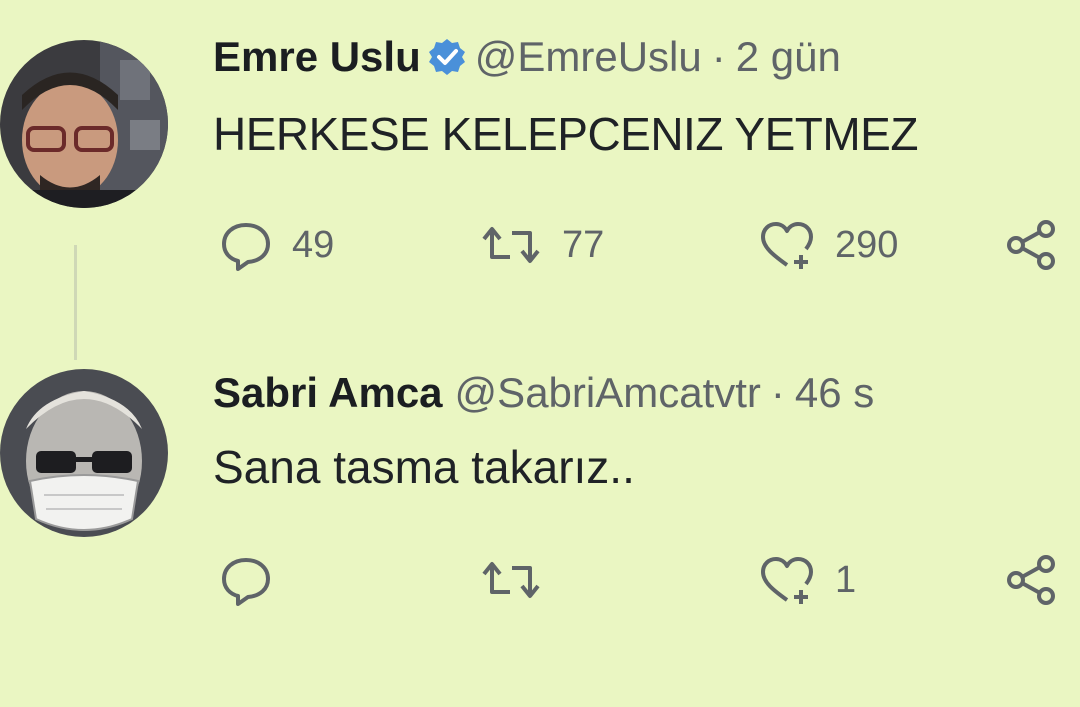  I want to click on tweet-header: Sabri Amca @SabriAmcatvtr · 46 s, so click(543, 393).